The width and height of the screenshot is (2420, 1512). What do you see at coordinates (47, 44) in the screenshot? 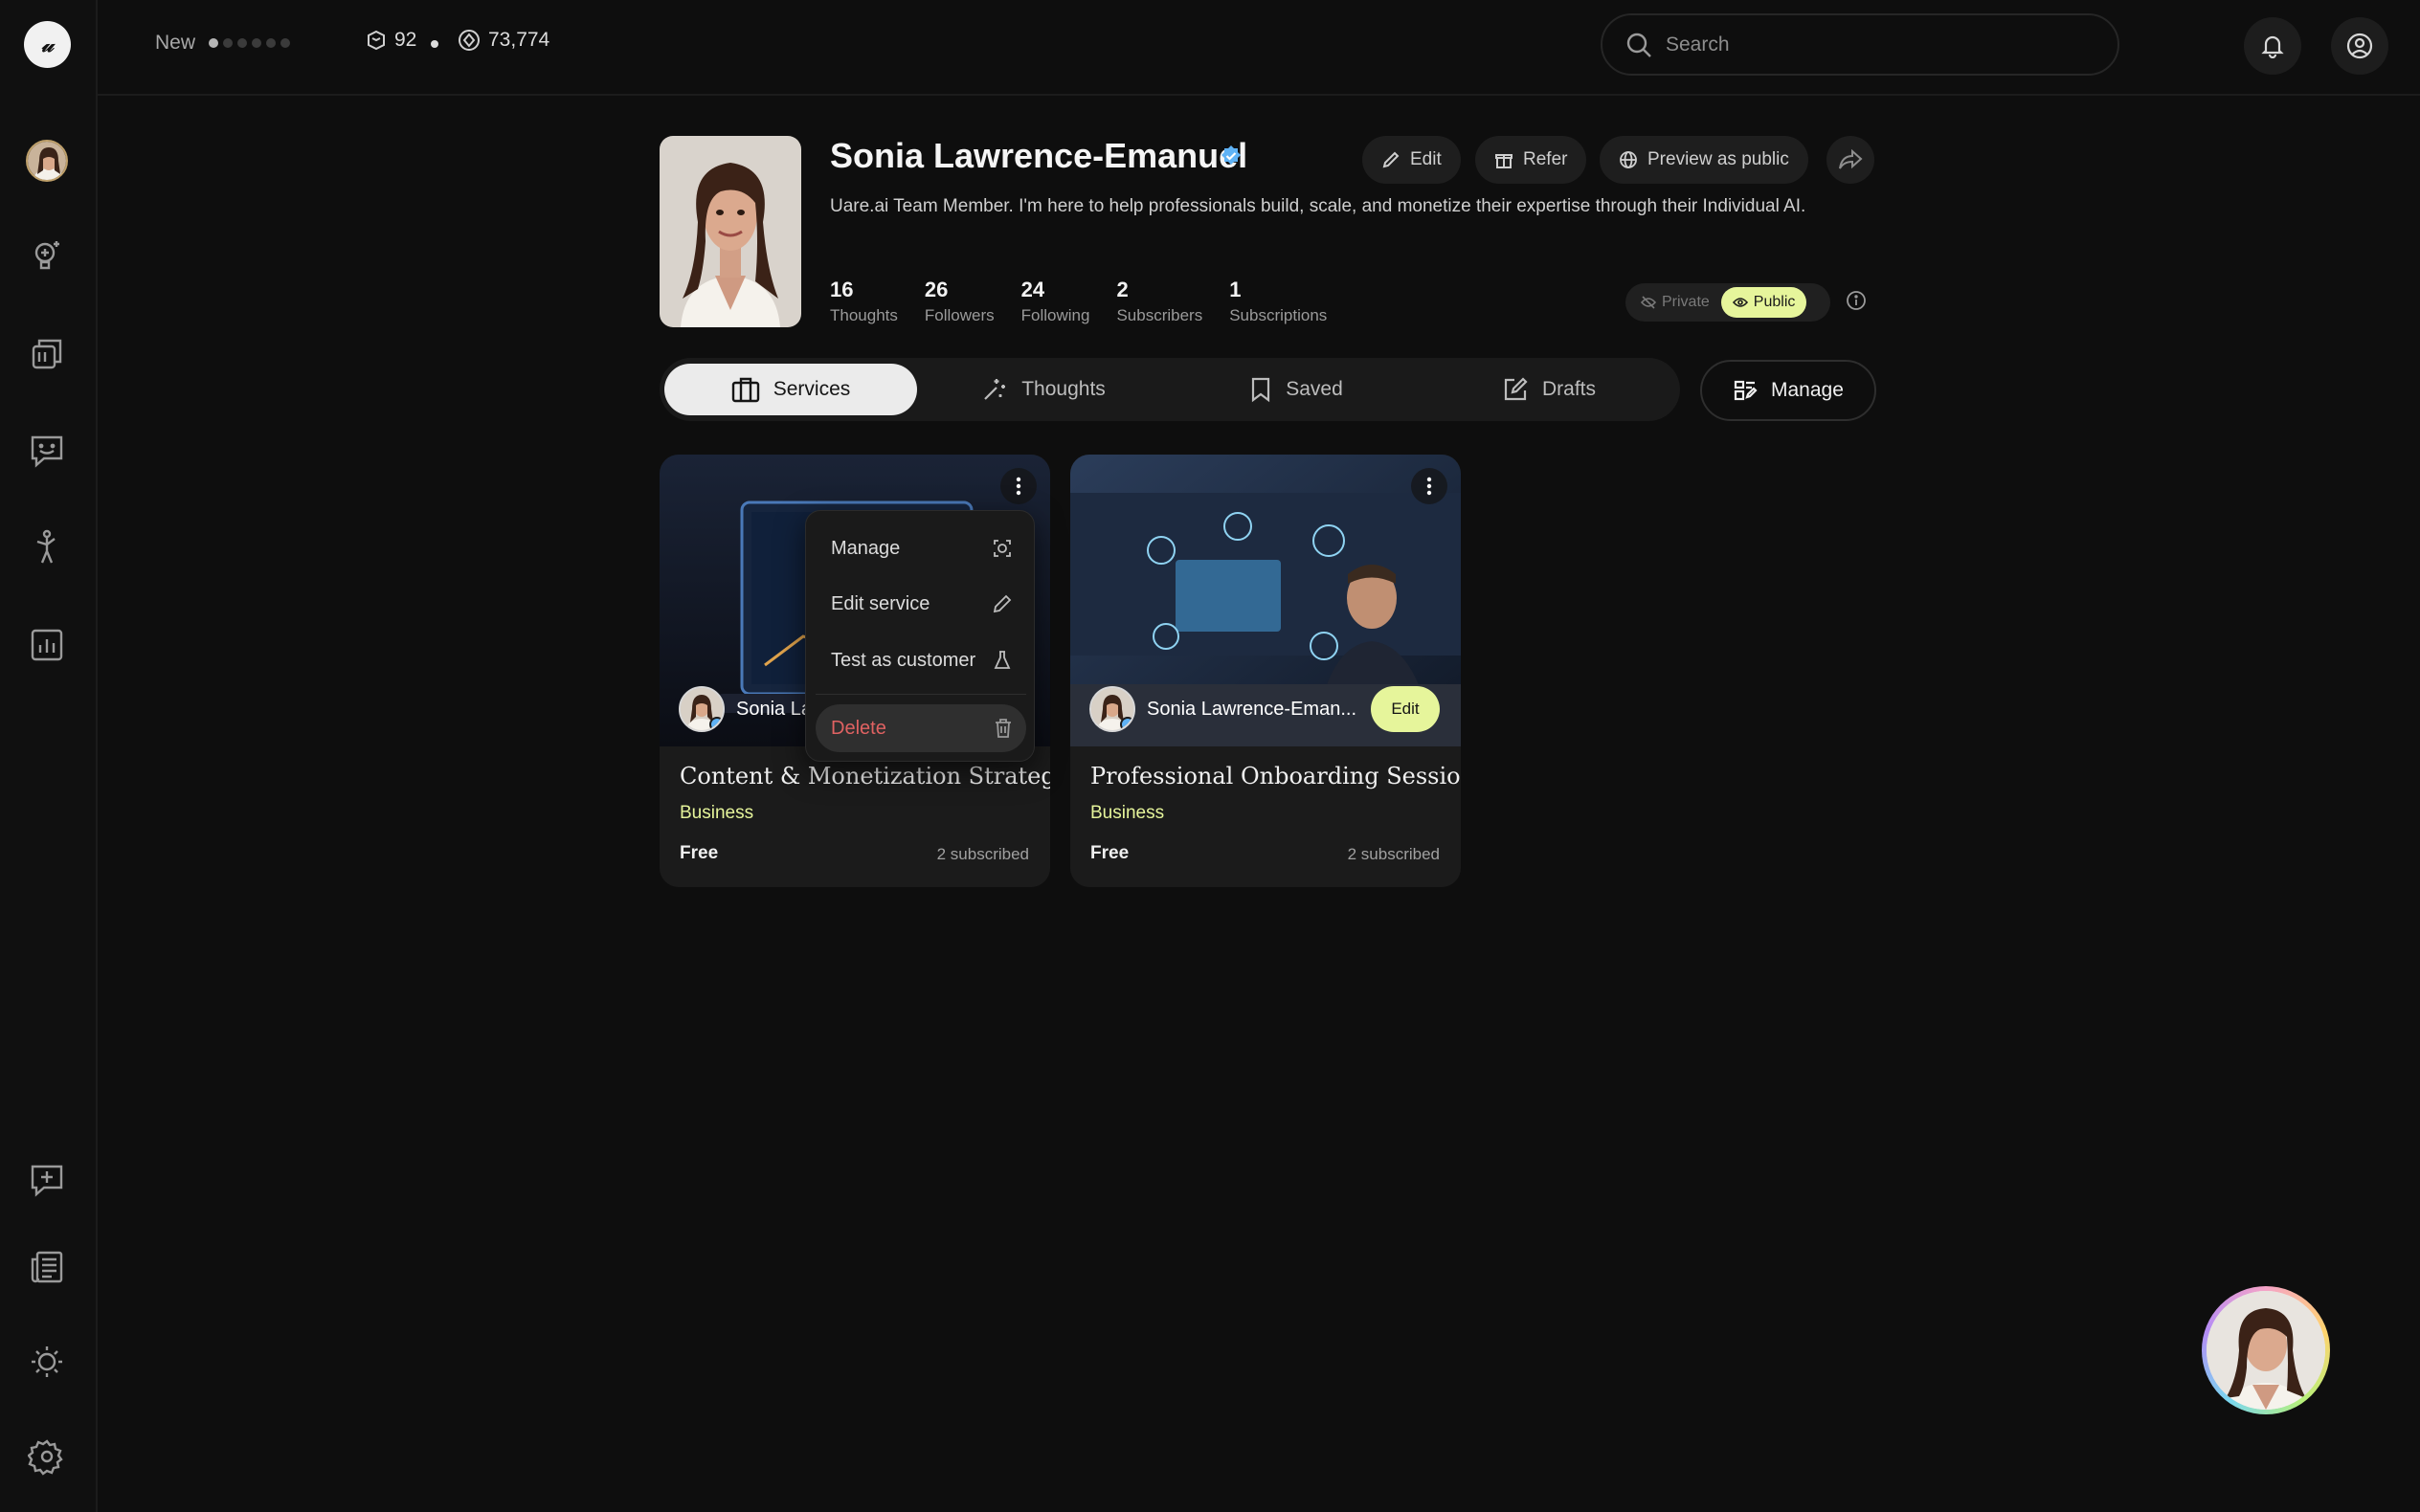
I see `app-logo: 𝓊` at bounding box center [47, 44].